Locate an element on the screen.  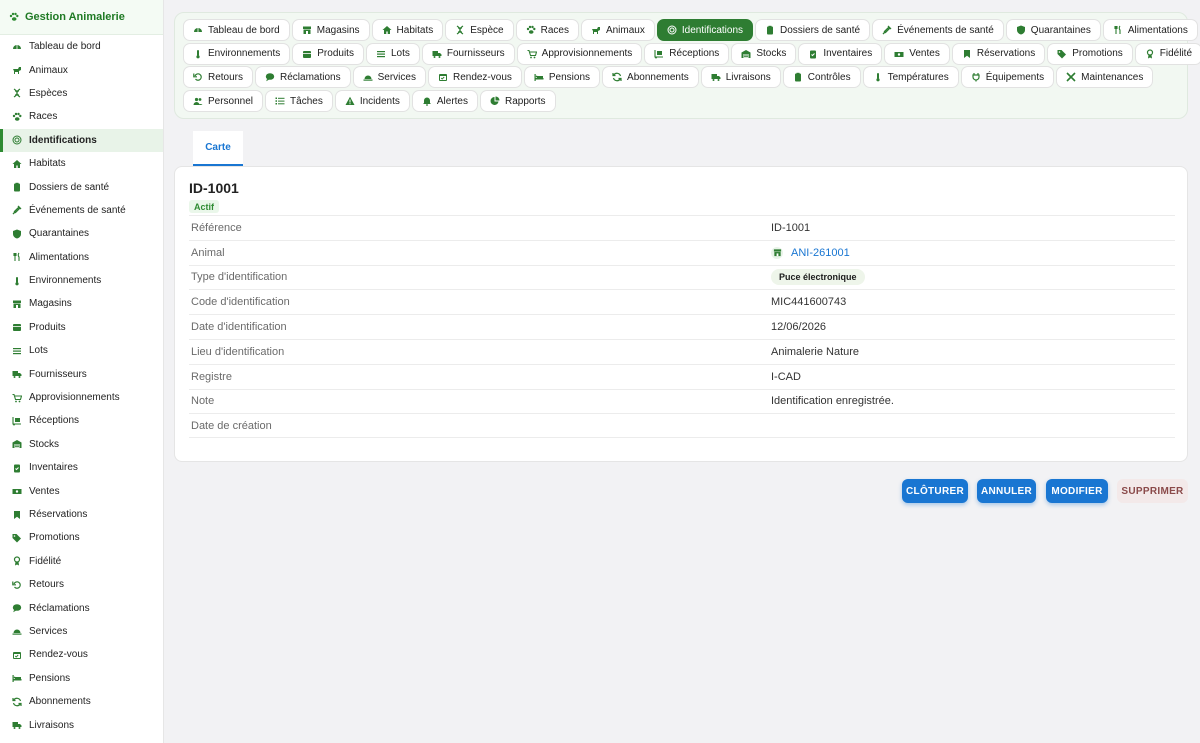
nav-chip-label: Ventes is located at coordinates (924, 54).